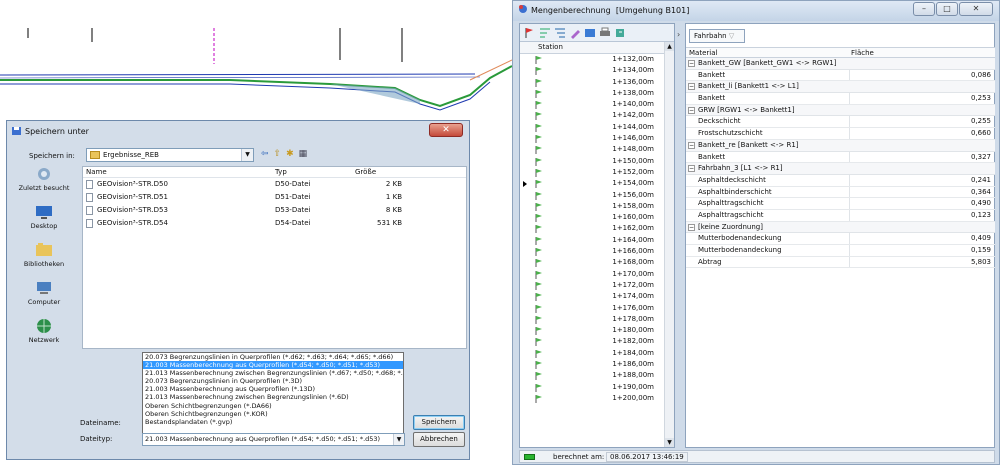 The image size is (1000, 465). I want to click on material-row: Mutterbodenandeckung 0,409, so click(840, 239).